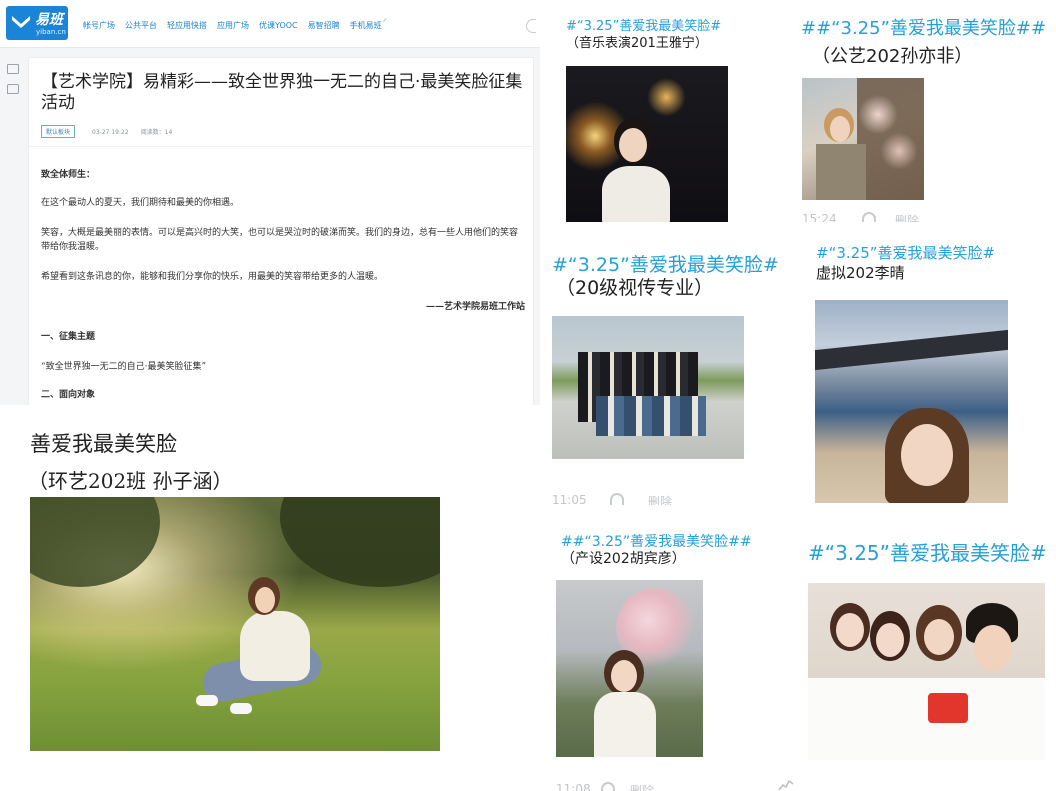  I want to click on post-3-delete: 删除, so click(660, 499).